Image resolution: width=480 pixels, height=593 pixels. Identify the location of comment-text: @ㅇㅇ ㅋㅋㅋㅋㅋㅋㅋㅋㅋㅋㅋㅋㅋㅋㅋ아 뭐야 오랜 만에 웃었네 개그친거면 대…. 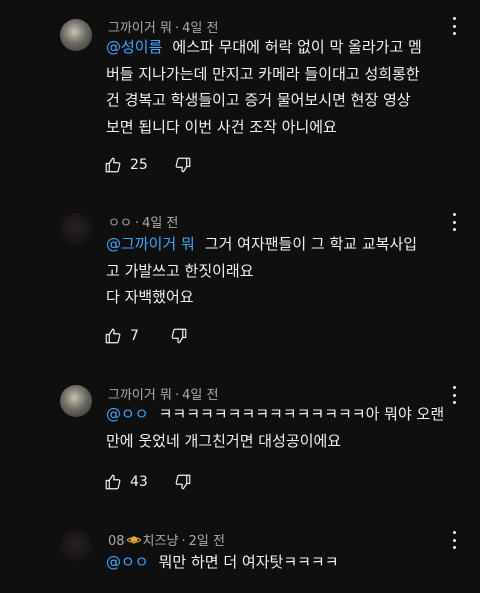
(281, 427).